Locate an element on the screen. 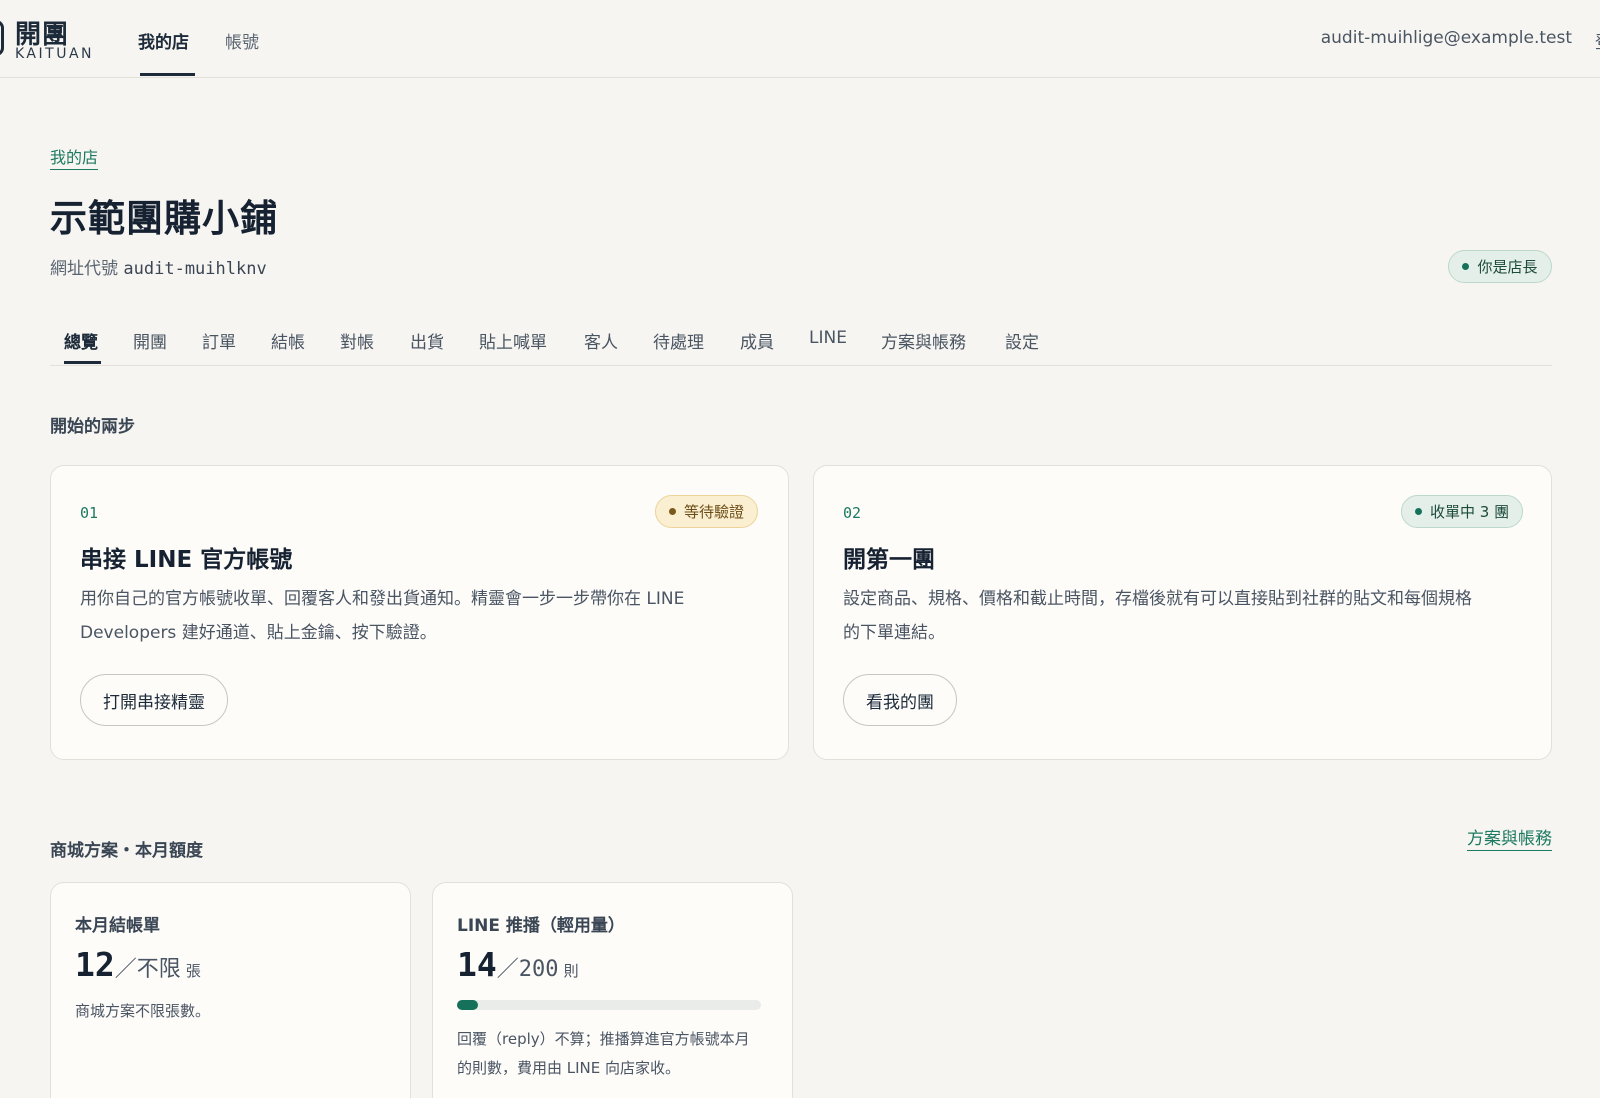 The width and height of the screenshot is (1600, 1098). tab-active-indicator is located at coordinates (82, 362).